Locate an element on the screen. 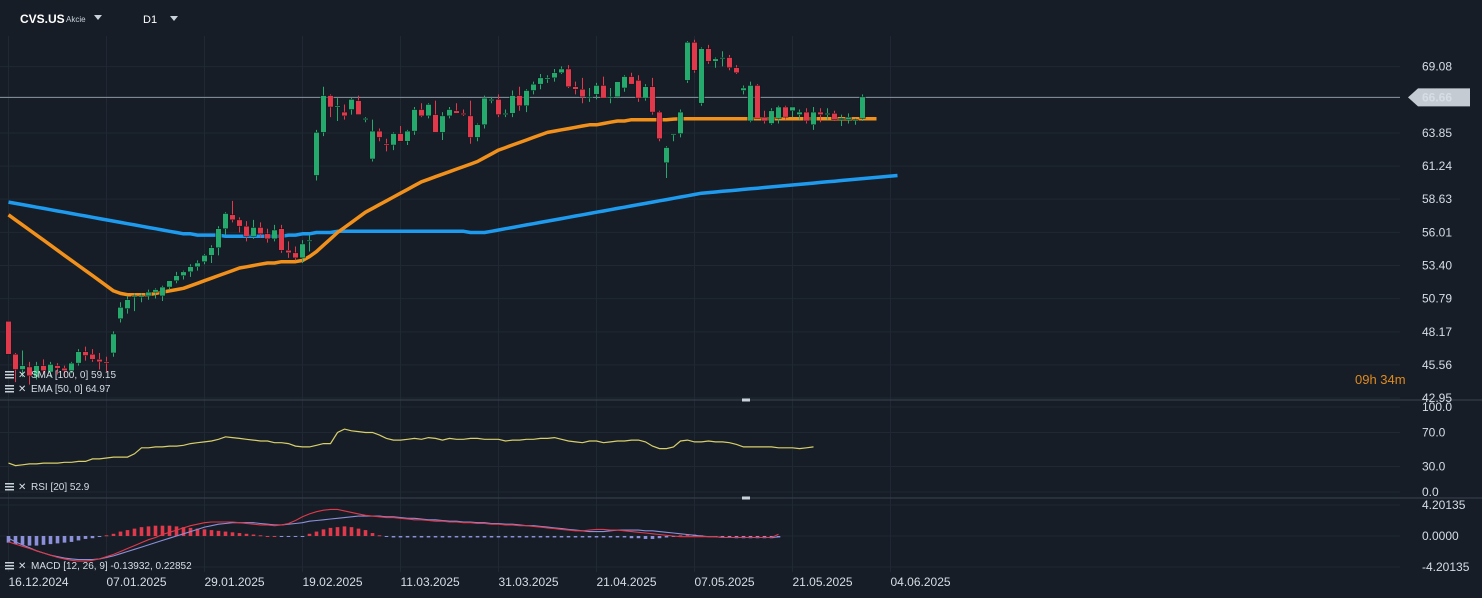 The width and height of the screenshot is (1482, 598). price-axis-label: 45.56 is located at coordinates (1437, 365).